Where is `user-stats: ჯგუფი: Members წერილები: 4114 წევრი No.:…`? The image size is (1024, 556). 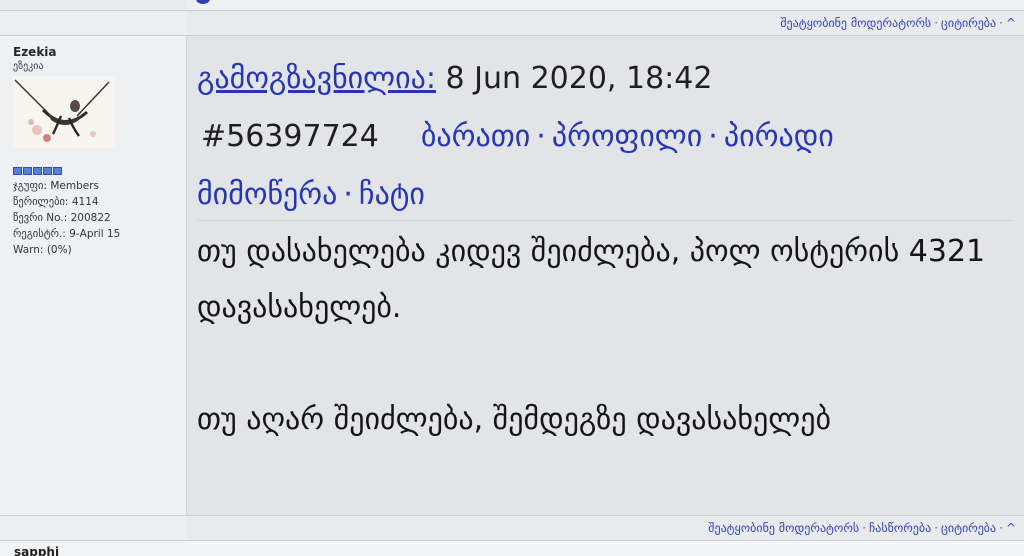 user-stats: ჯგუფი: Members წერილები: 4114 წევრი No.:… is located at coordinates (66, 218).